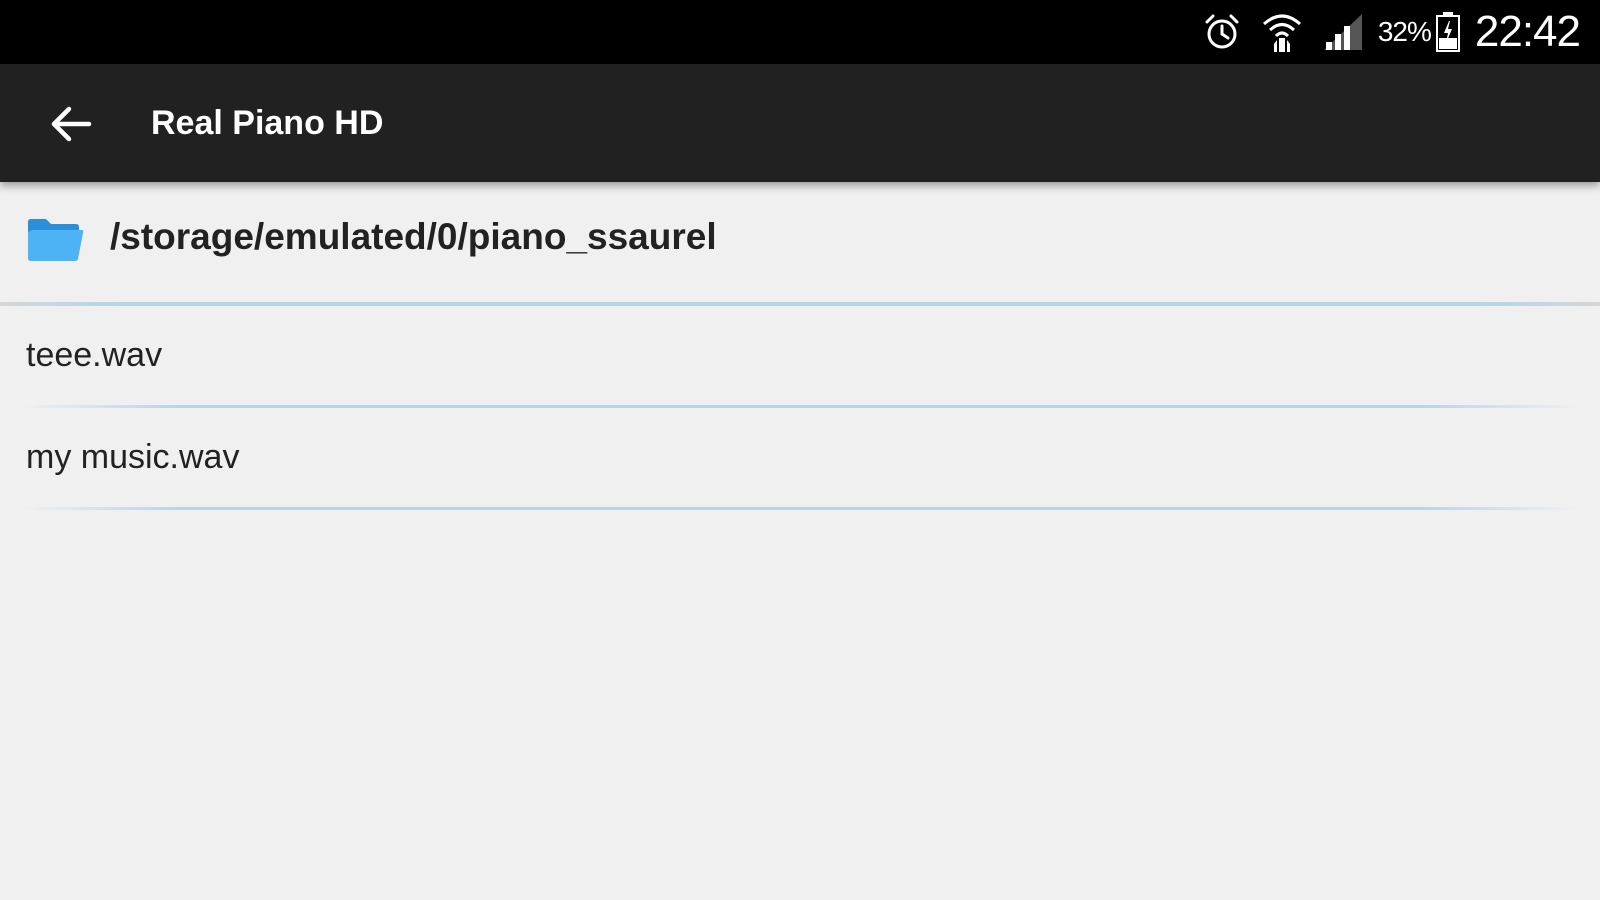 The height and width of the screenshot is (900, 1600). I want to click on status-bar: 32% 22:42, so click(800, 32).